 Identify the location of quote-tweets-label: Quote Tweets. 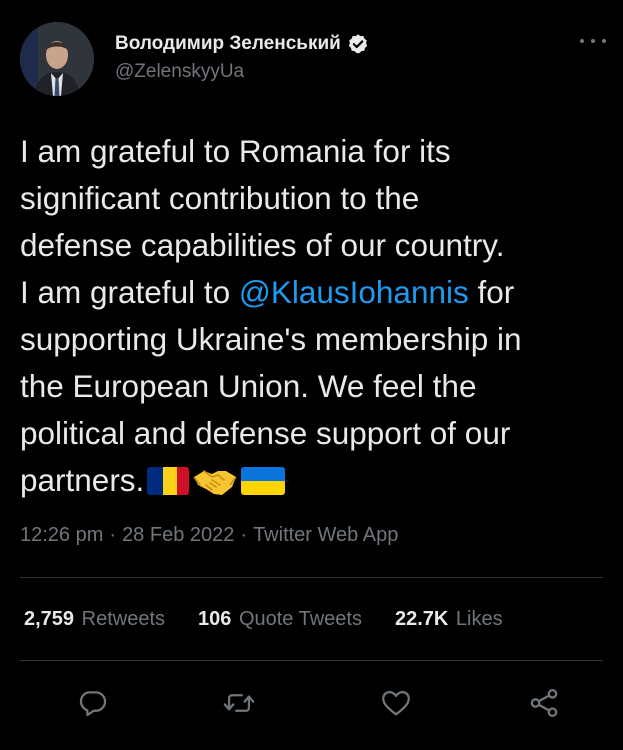
(300, 619).